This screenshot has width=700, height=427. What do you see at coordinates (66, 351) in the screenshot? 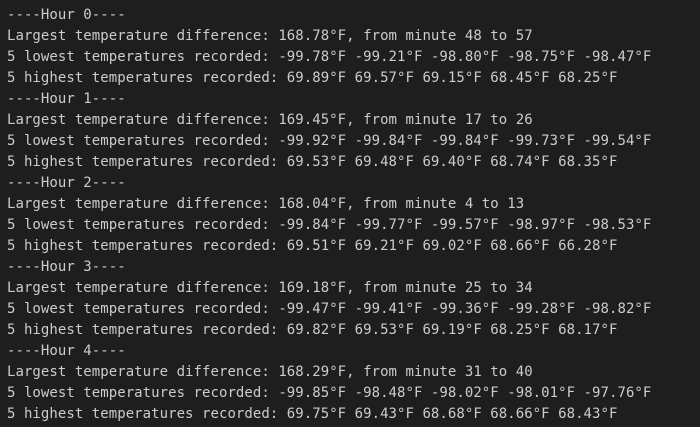
I see `hour-header: ----Hour 4----` at bounding box center [66, 351].